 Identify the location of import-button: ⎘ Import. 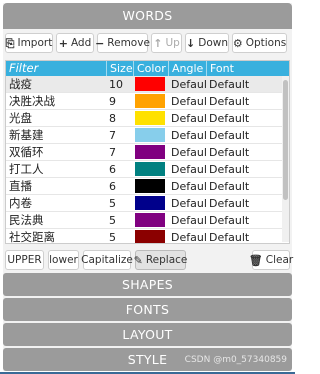
(29, 43).